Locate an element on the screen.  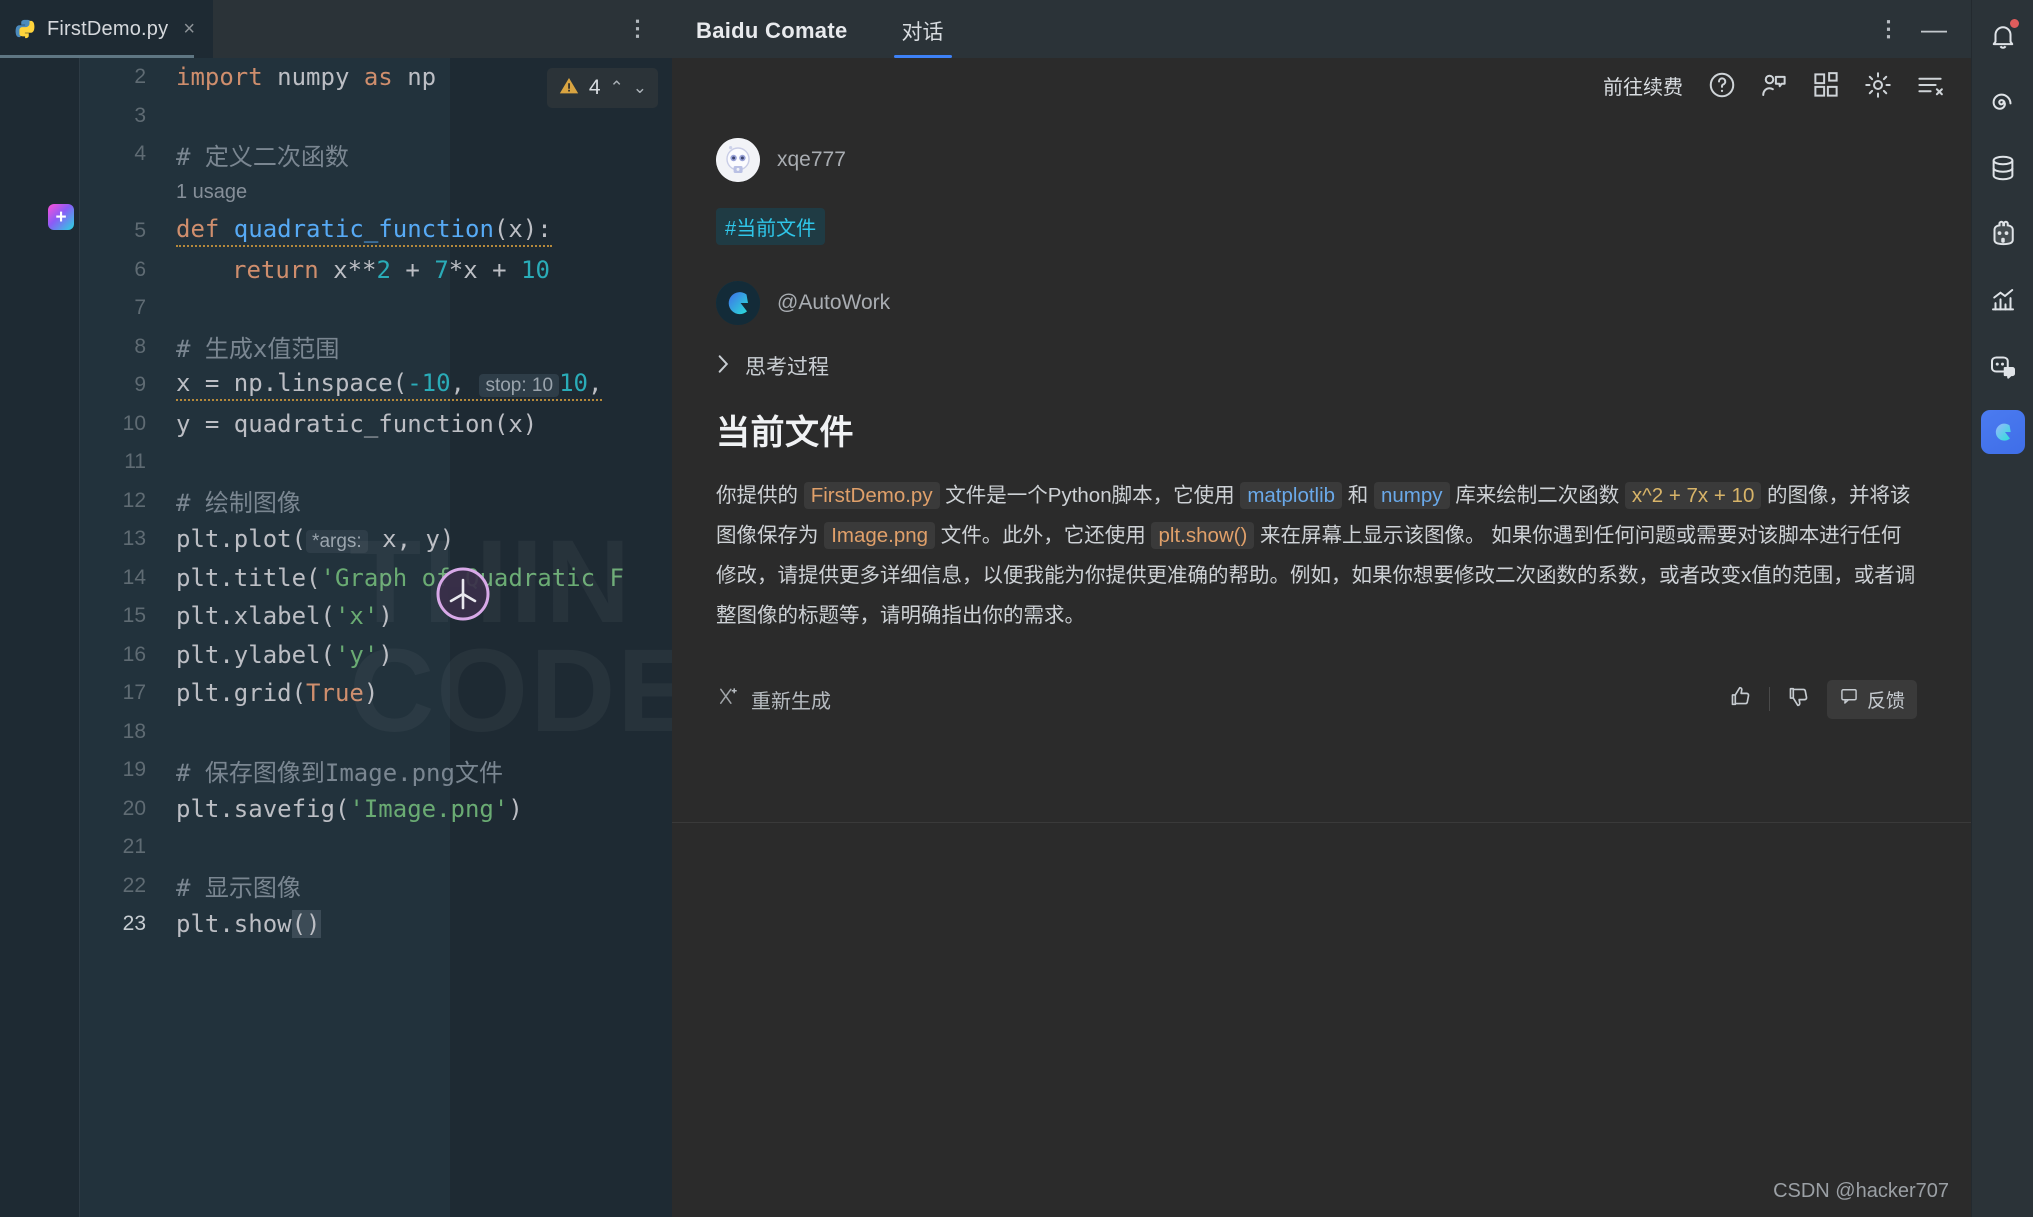
thumbs-up-icon is located at coordinates (1740, 699).